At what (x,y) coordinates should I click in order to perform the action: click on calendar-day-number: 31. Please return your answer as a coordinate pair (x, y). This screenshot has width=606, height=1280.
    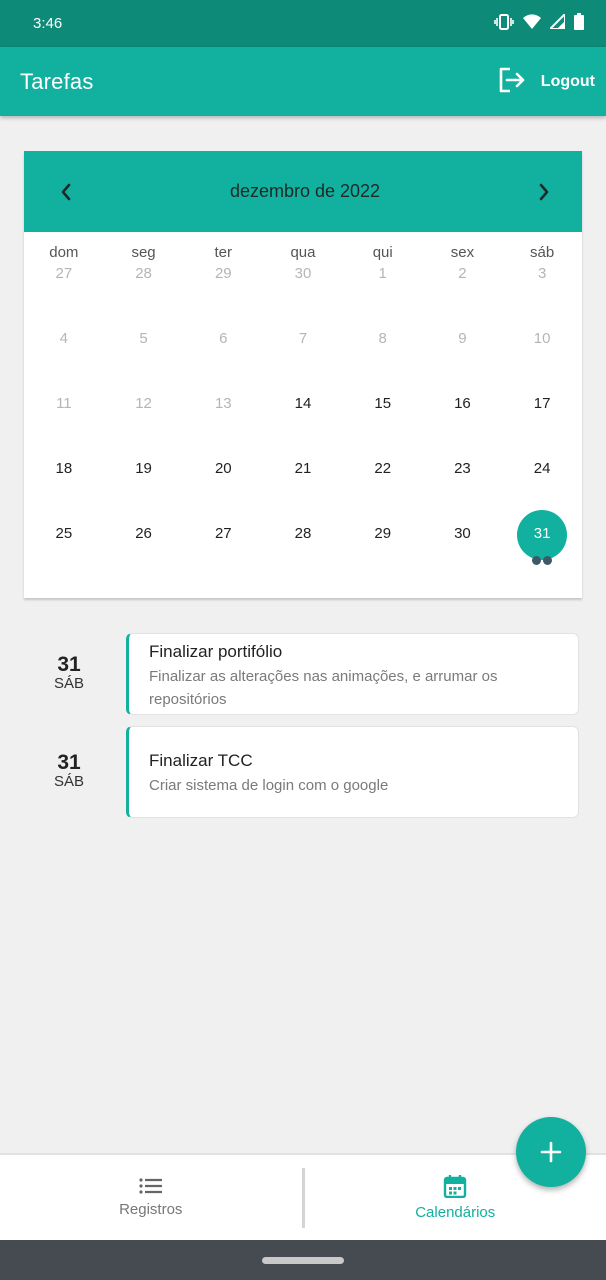
    Looking at the image, I should click on (542, 533).